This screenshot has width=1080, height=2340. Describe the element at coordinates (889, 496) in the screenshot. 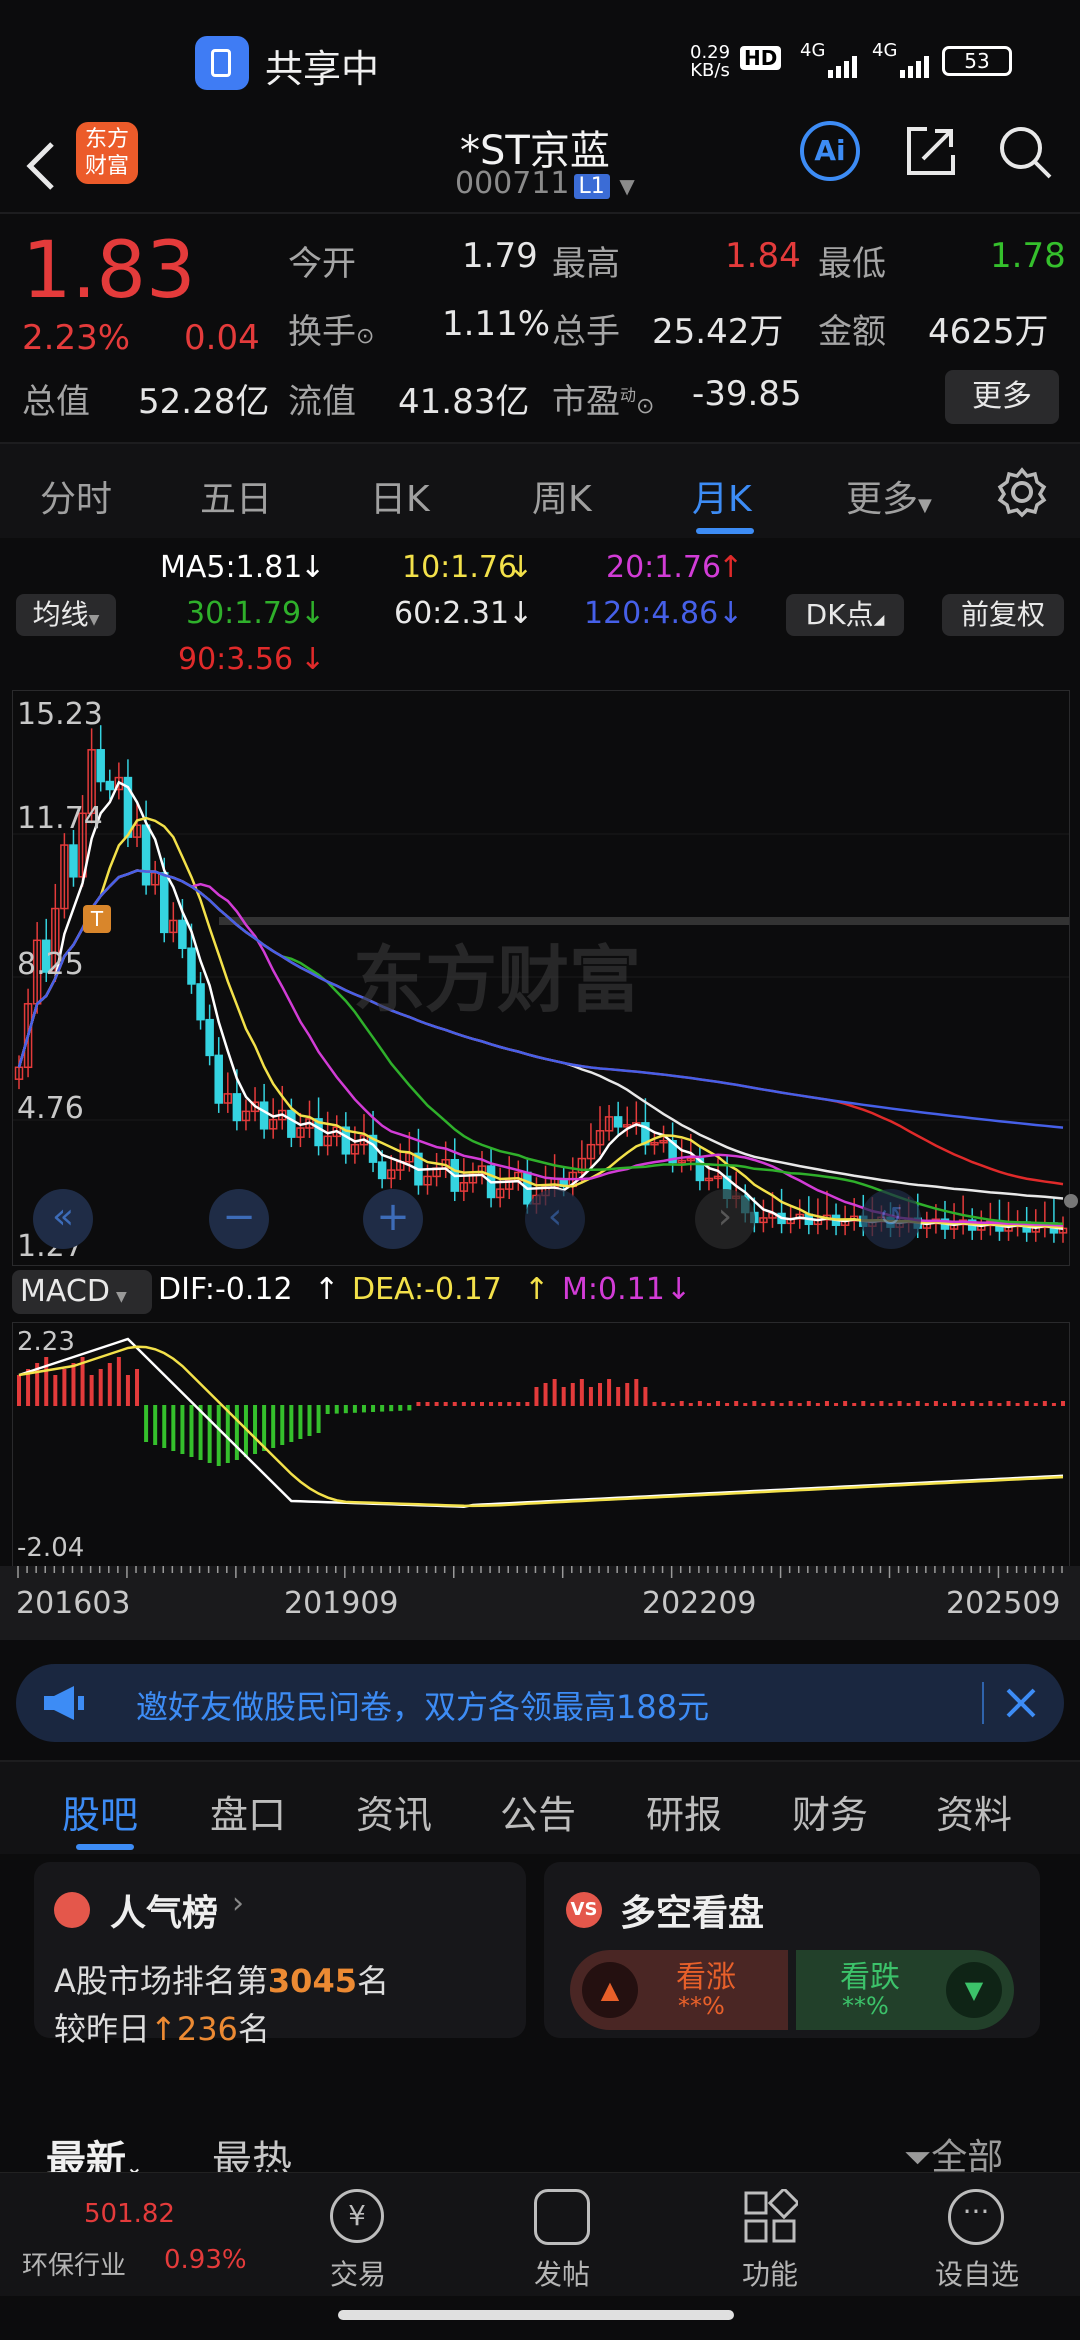

I see `tab-more: 更多▼` at that location.